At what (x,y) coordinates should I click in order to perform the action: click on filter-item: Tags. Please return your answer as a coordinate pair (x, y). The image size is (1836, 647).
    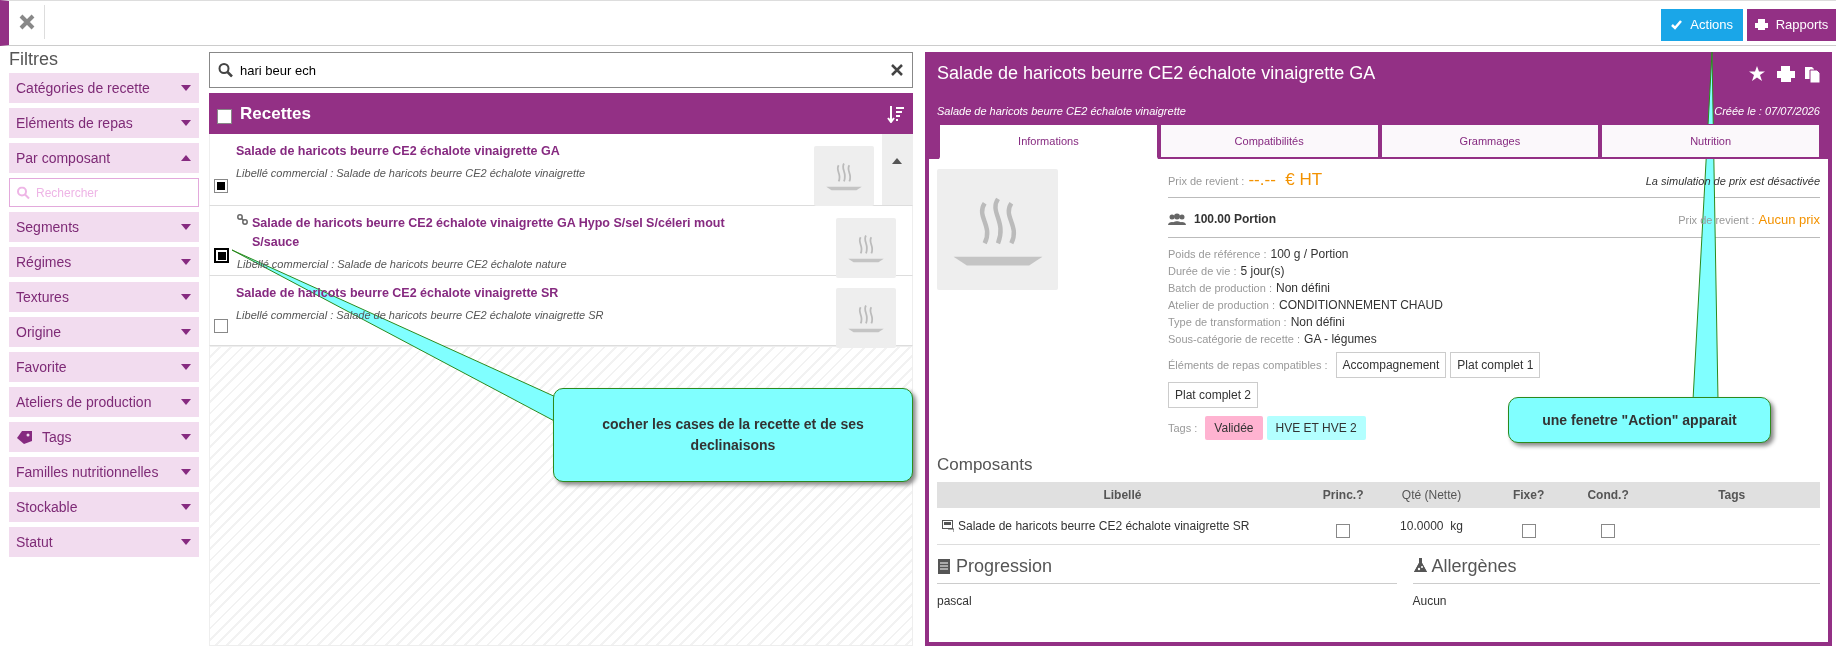
    Looking at the image, I should click on (104, 437).